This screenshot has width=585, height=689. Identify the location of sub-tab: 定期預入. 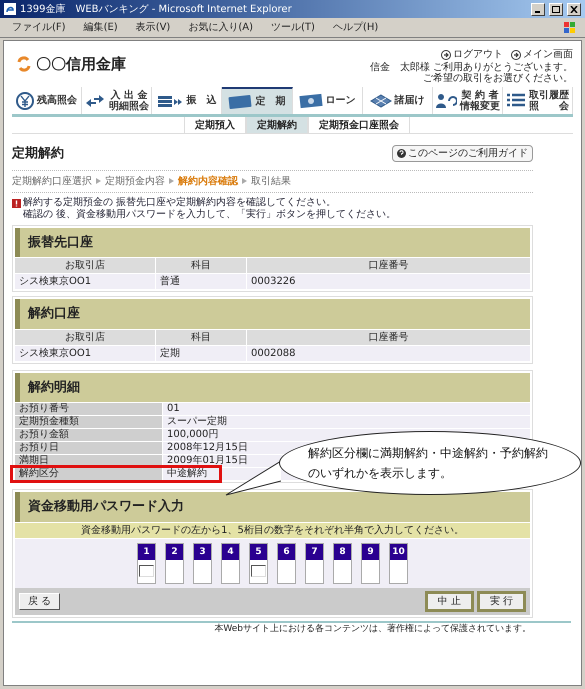
(215, 125).